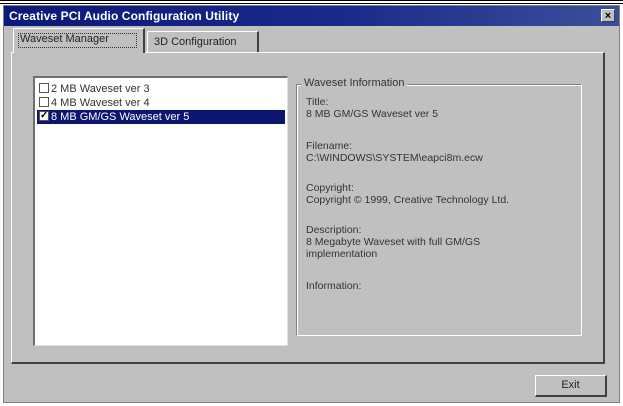  Describe the element at coordinates (161, 103) in the screenshot. I see `list-item: 4 MB Waveset ver 4` at that location.